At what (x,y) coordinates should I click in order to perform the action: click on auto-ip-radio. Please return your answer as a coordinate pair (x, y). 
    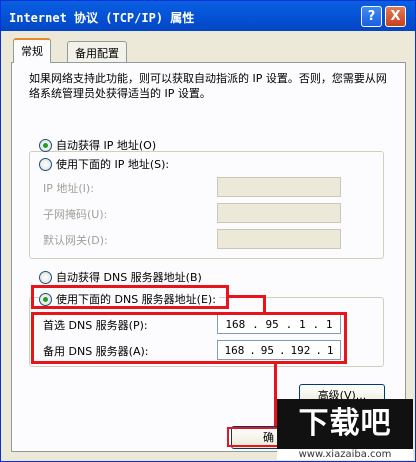
    Looking at the image, I should click on (45, 145).